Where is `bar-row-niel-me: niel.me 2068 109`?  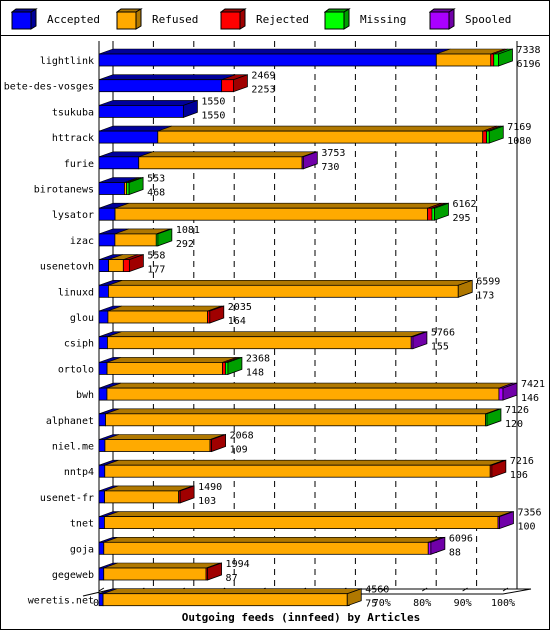 bar-row-niel-me: niel.me 2068 109 is located at coordinates (153, 443).